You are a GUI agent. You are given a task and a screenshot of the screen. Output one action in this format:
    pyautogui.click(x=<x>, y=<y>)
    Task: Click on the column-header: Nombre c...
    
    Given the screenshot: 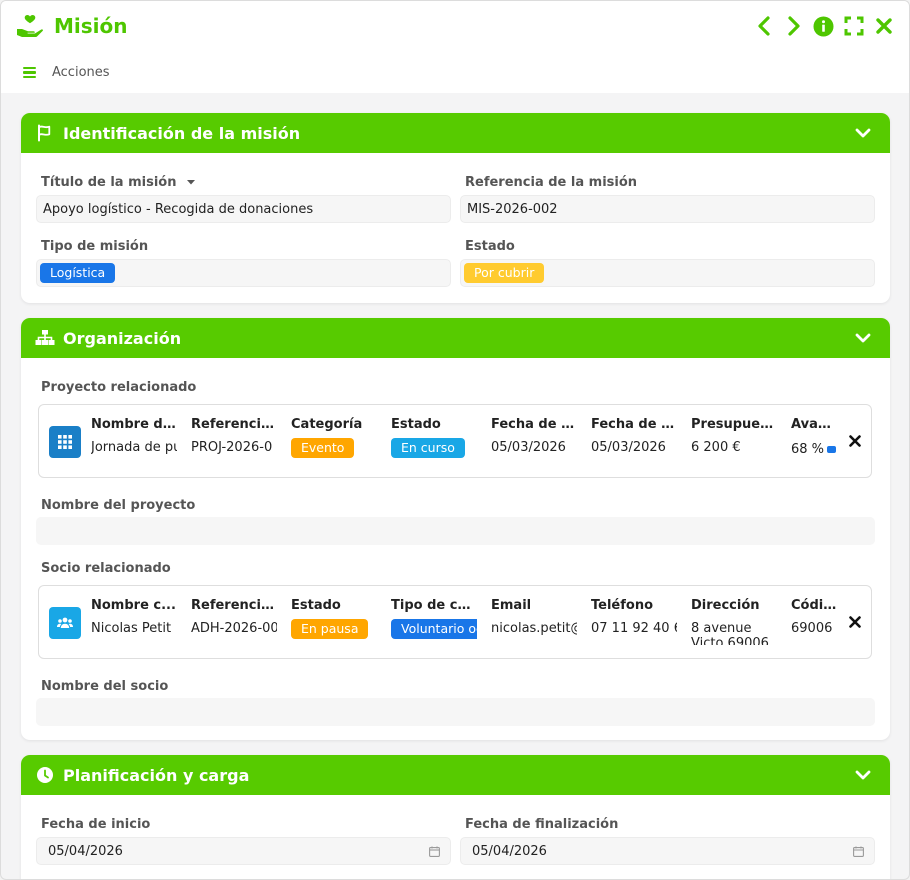 What is the action you would take?
    pyautogui.click(x=133, y=605)
    